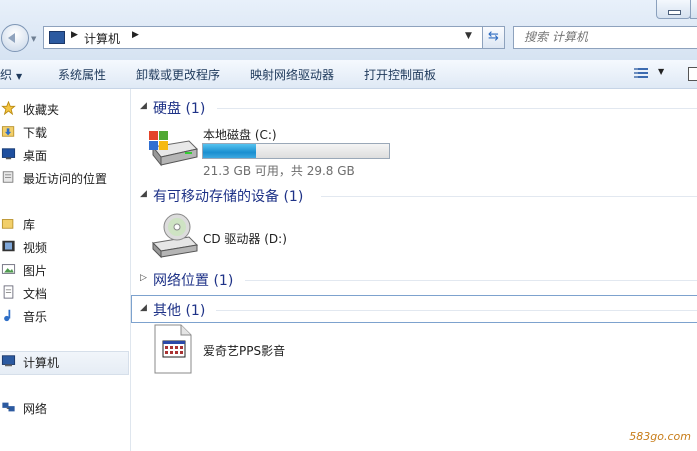  What do you see at coordinates (173, 149) in the screenshot?
I see `hard-drive-icon` at bounding box center [173, 149].